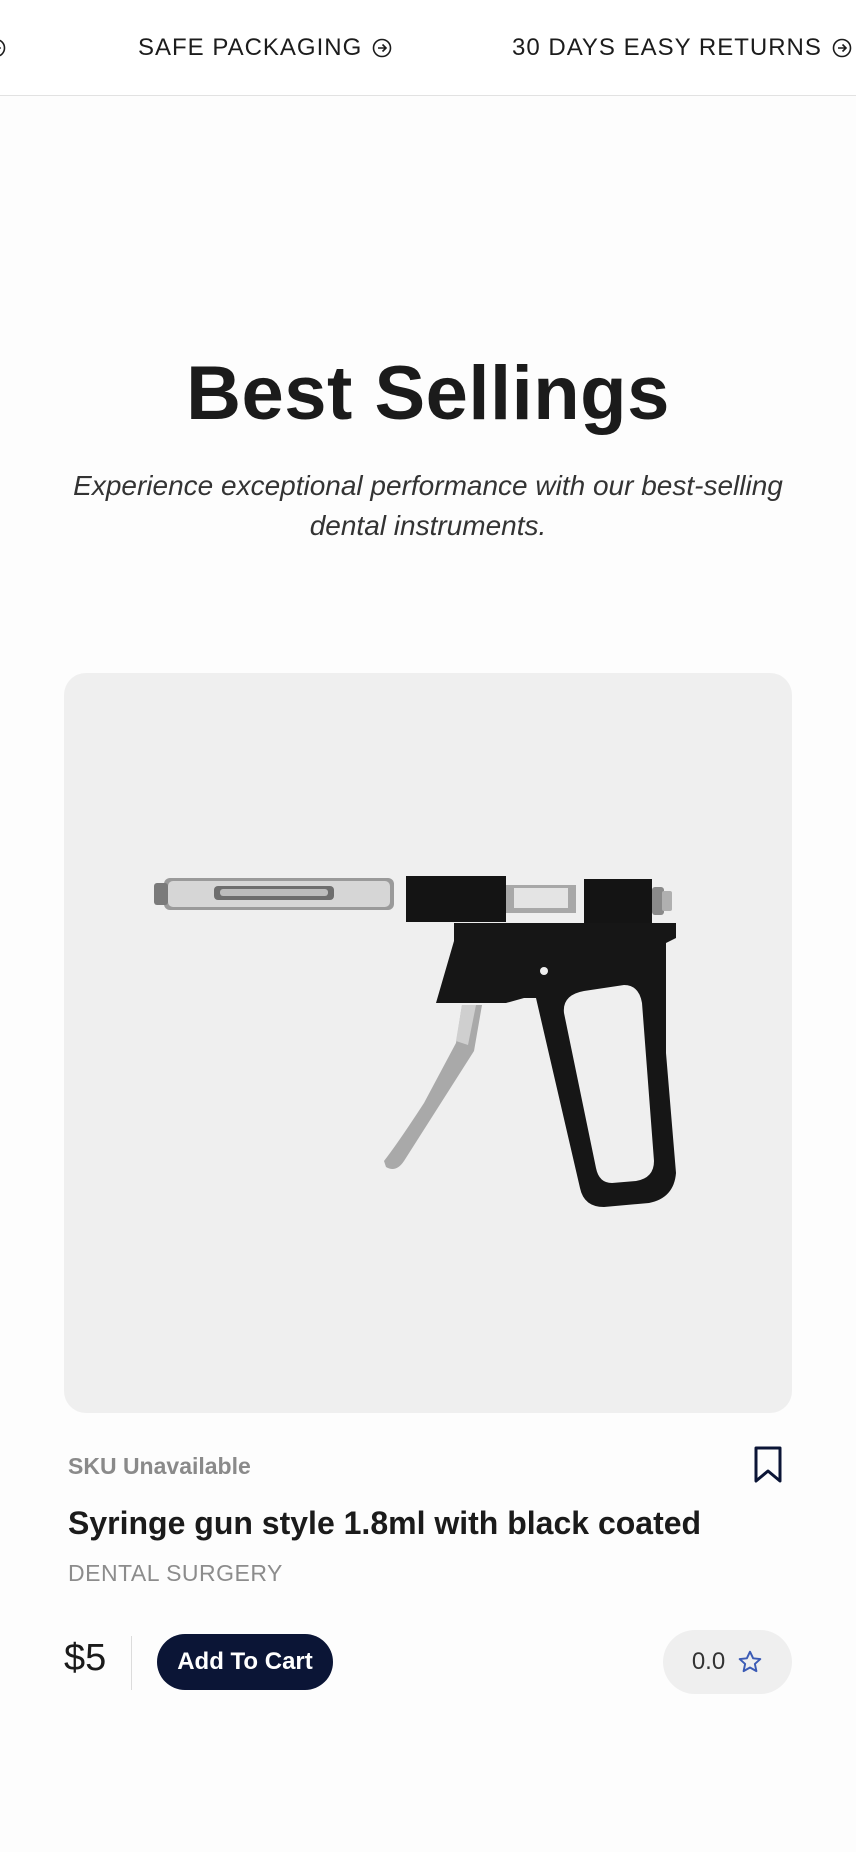  I want to click on section-title: Best Sellings, so click(428, 393).